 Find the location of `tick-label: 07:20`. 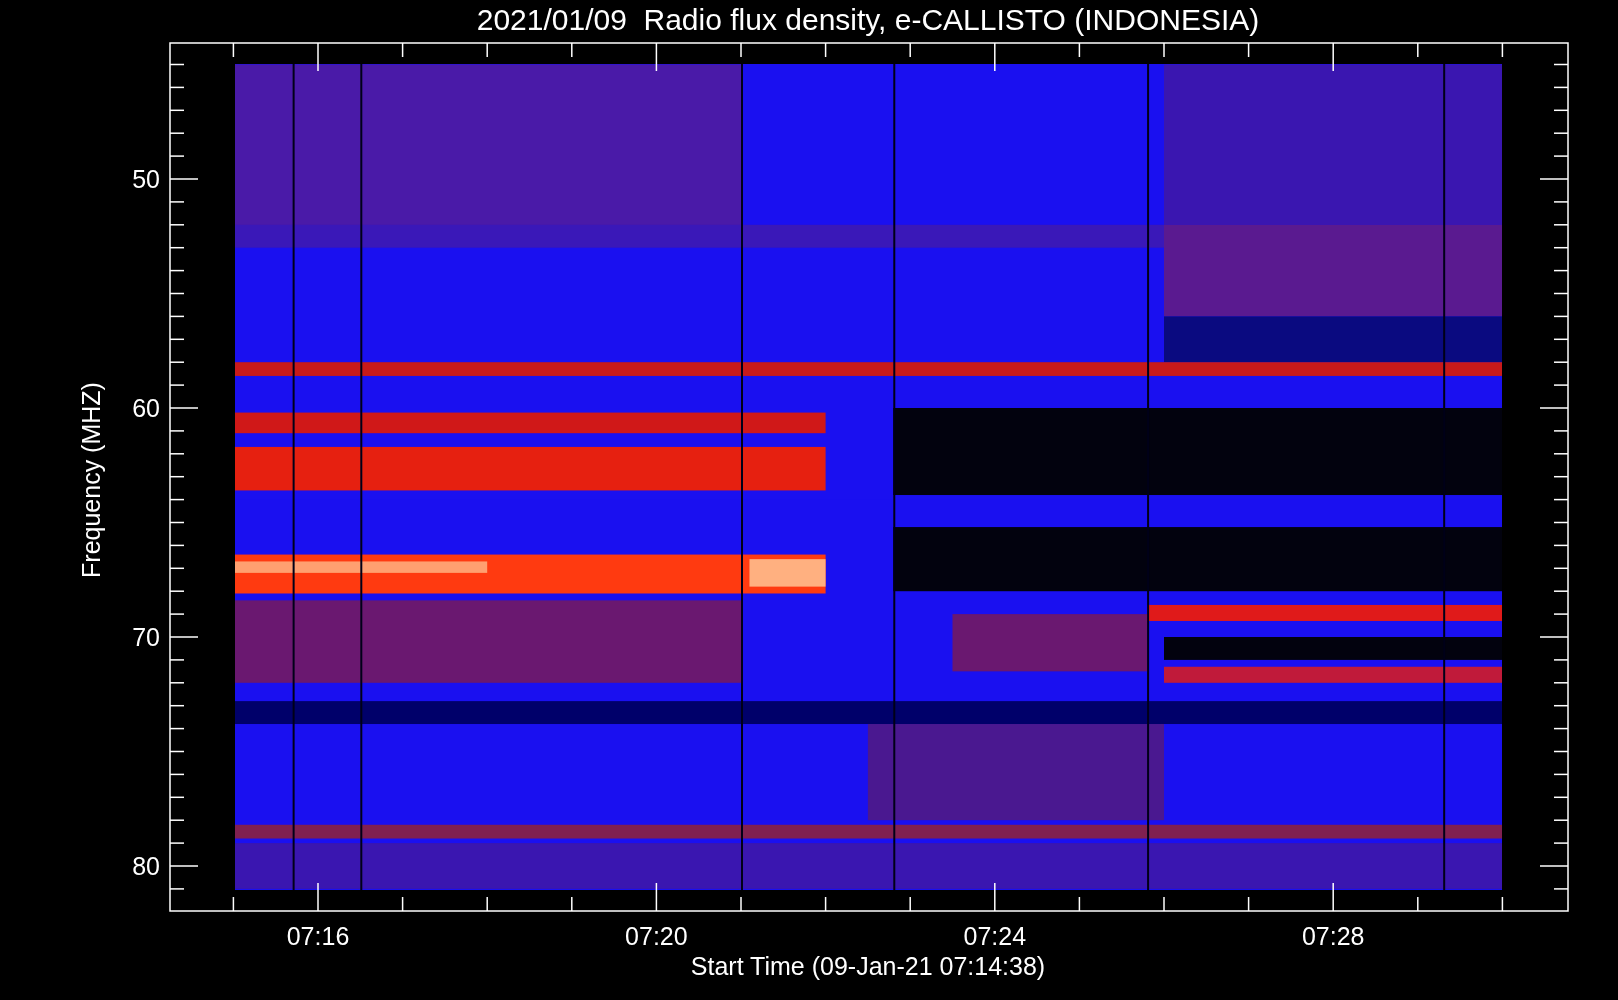

tick-label: 07:20 is located at coordinates (656, 936).